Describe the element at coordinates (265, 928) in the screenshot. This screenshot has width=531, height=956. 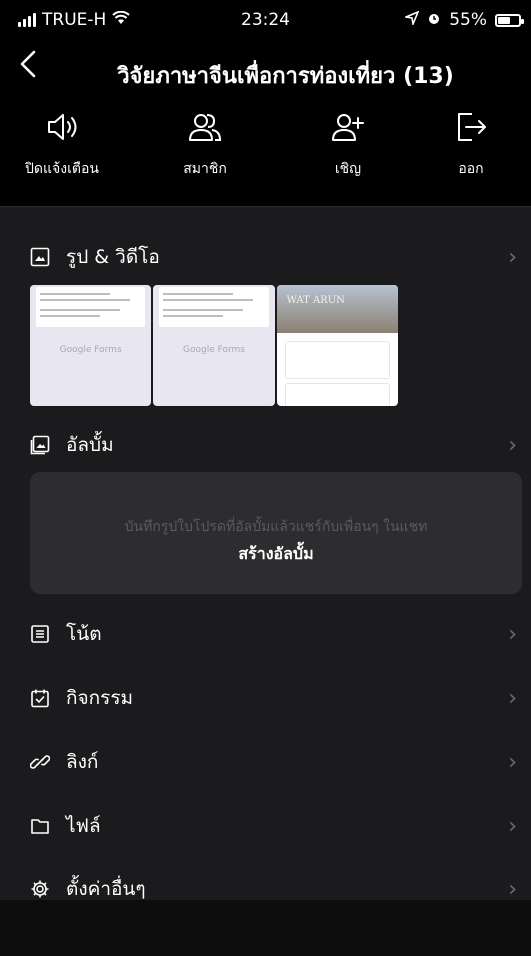
I see `bottom-area` at that location.